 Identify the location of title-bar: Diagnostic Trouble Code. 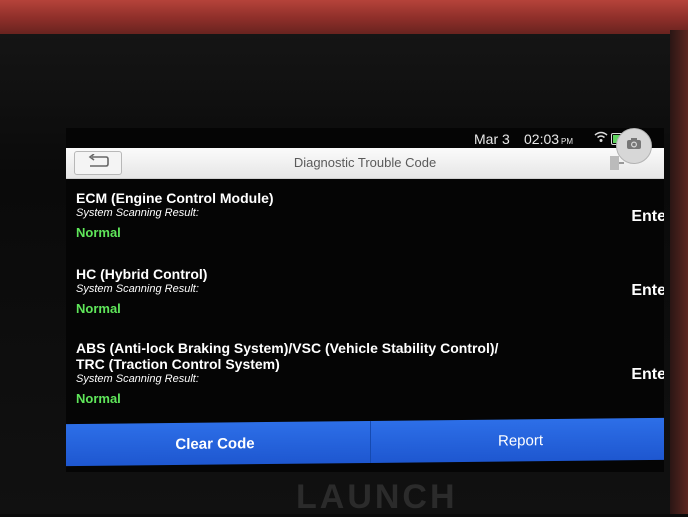
(365, 163).